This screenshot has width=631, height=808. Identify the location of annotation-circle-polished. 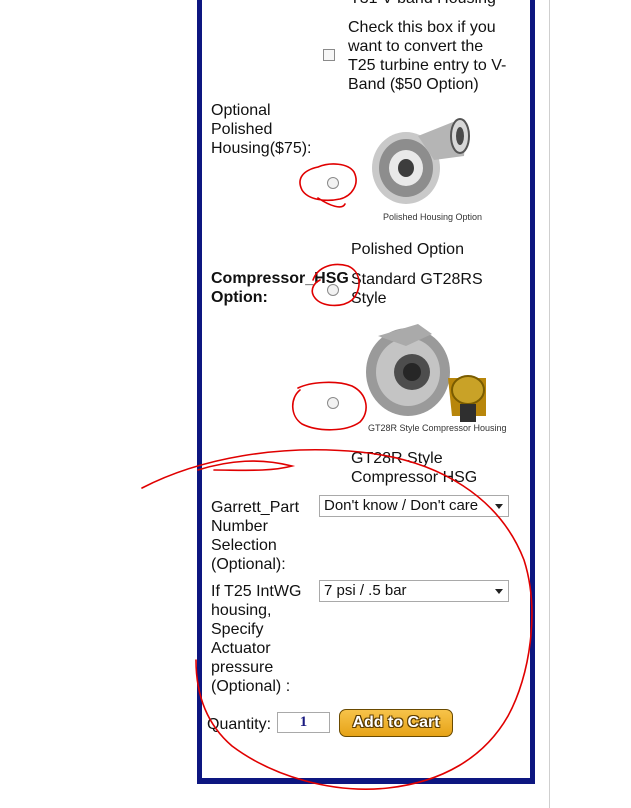
(328, 185).